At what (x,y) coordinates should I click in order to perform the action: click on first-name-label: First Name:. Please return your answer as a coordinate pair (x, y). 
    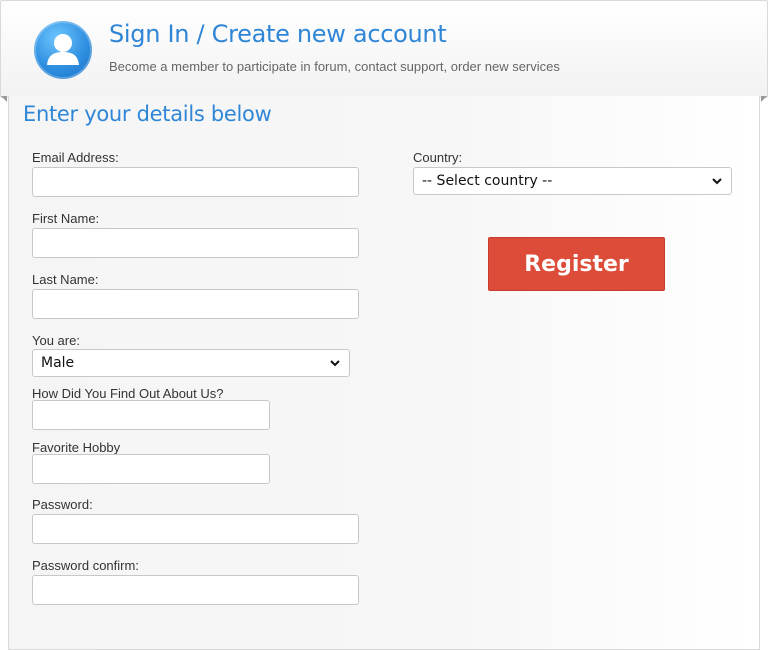
    Looking at the image, I should click on (66, 218).